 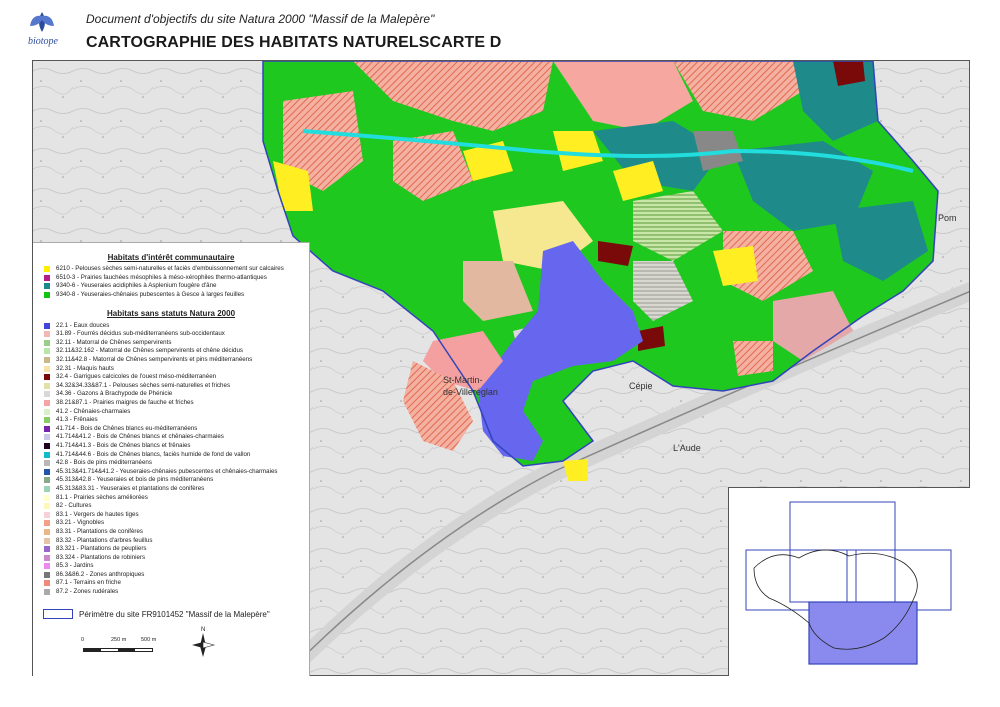 What do you see at coordinates (176, 566) in the screenshot?
I see `legend-s2-item: 85.3 - Jardins` at bounding box center [176, 566].